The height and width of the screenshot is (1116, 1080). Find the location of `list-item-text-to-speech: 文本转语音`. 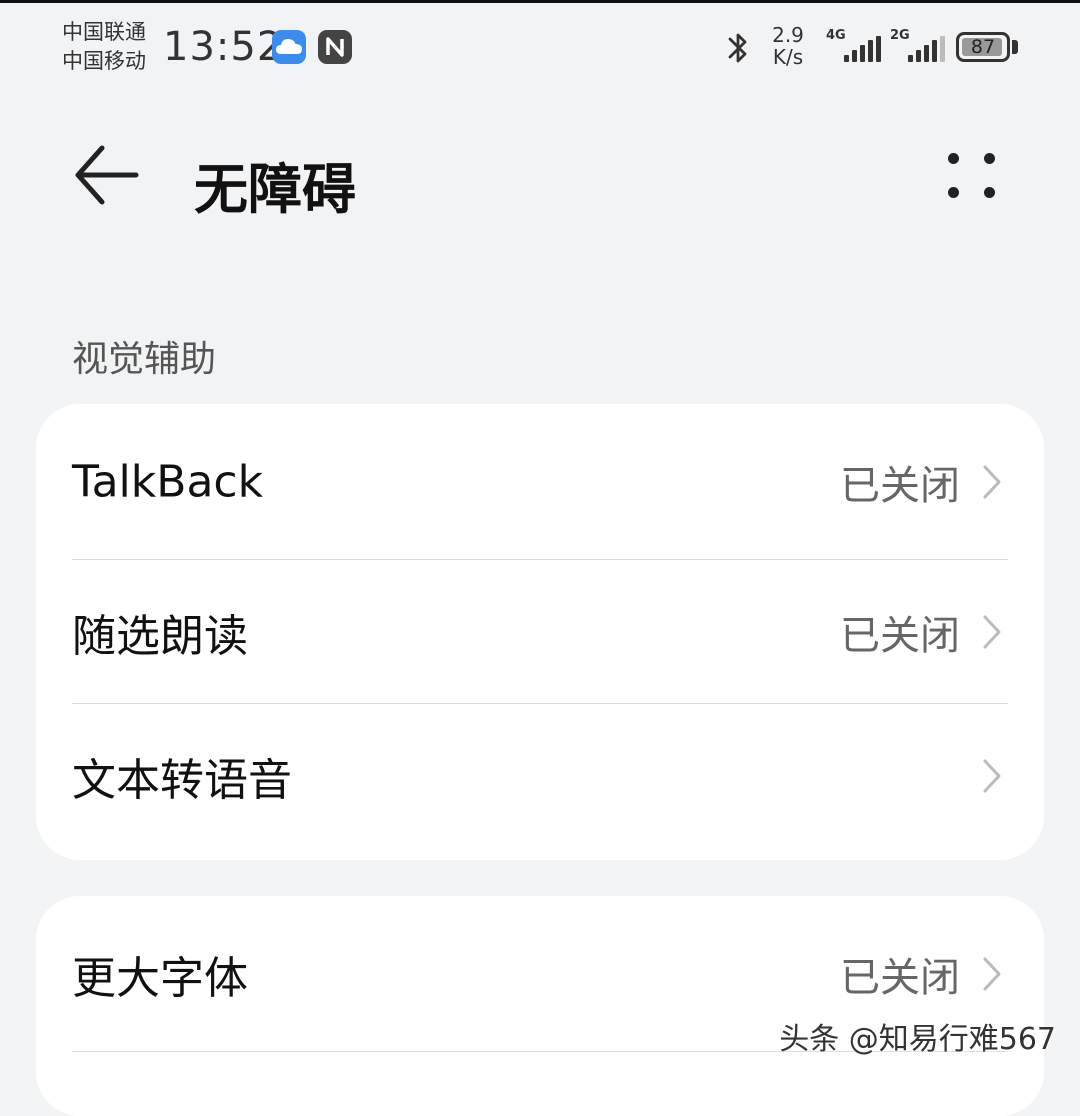

list-item-text-to-speech: 文本转语音 is located at coordinates (540, 776).